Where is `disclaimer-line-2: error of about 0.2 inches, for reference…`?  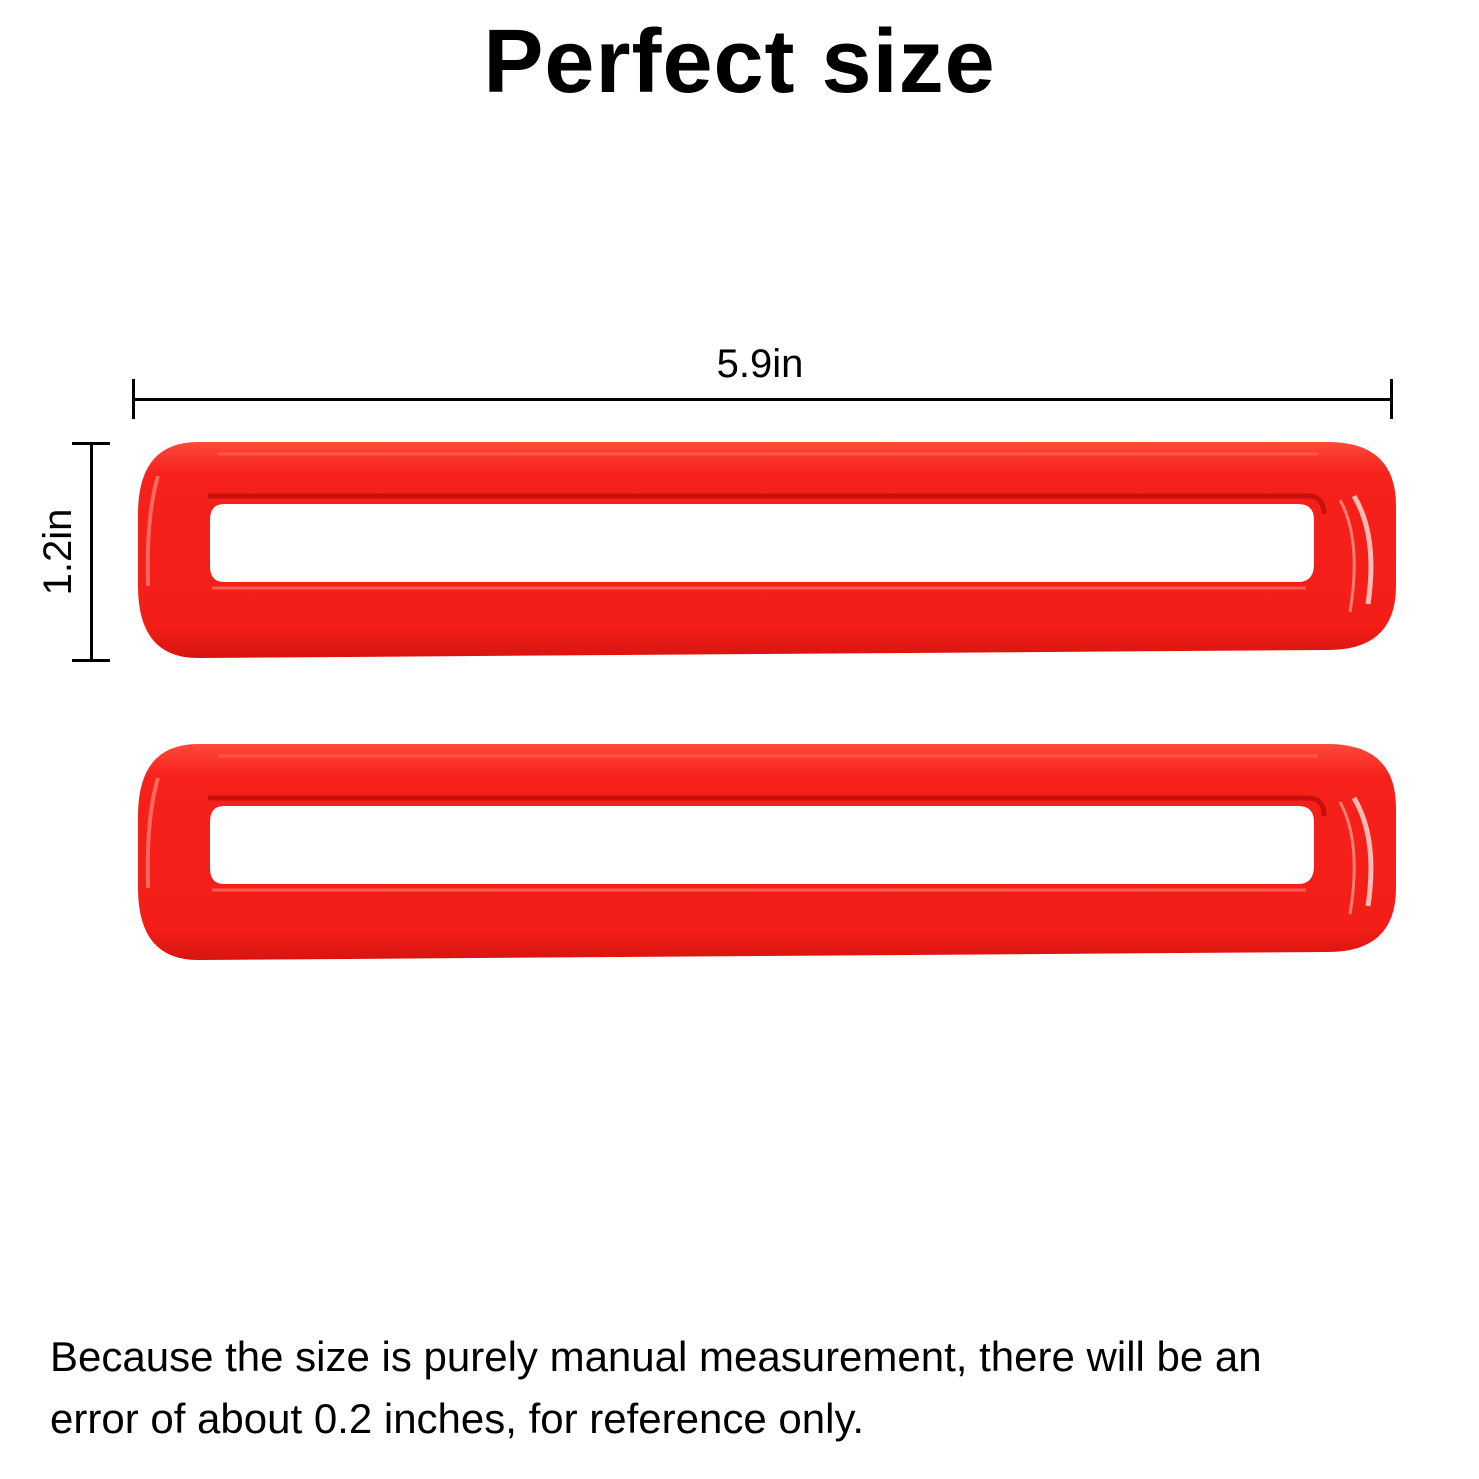
disclaimer-line-2: error of about 0.2 inches, for reference… is located at coordinates (457, 1418).